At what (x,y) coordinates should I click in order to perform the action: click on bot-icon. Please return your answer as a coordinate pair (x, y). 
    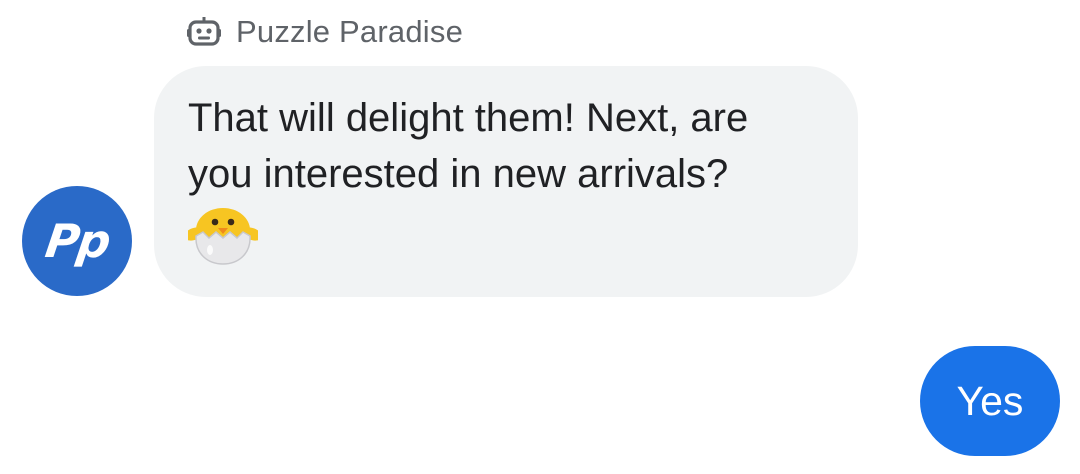
    Looking at the image, I should click on (204, 32).